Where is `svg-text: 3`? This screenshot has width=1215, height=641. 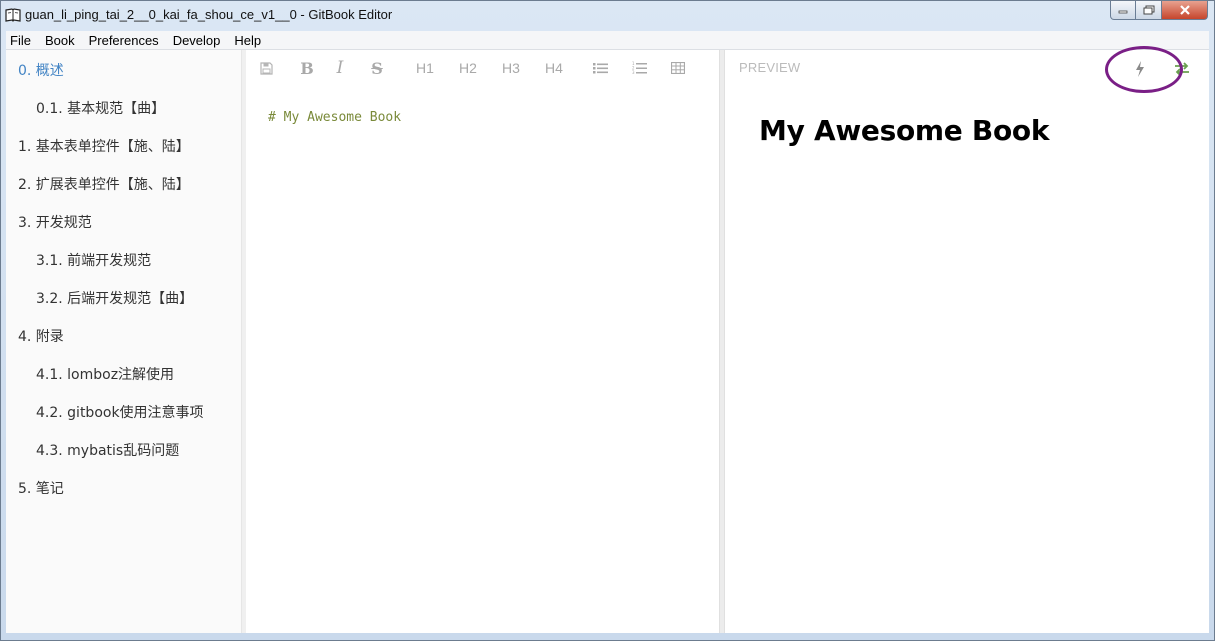
svg-text: 3 is located at coordinates (633, 72).